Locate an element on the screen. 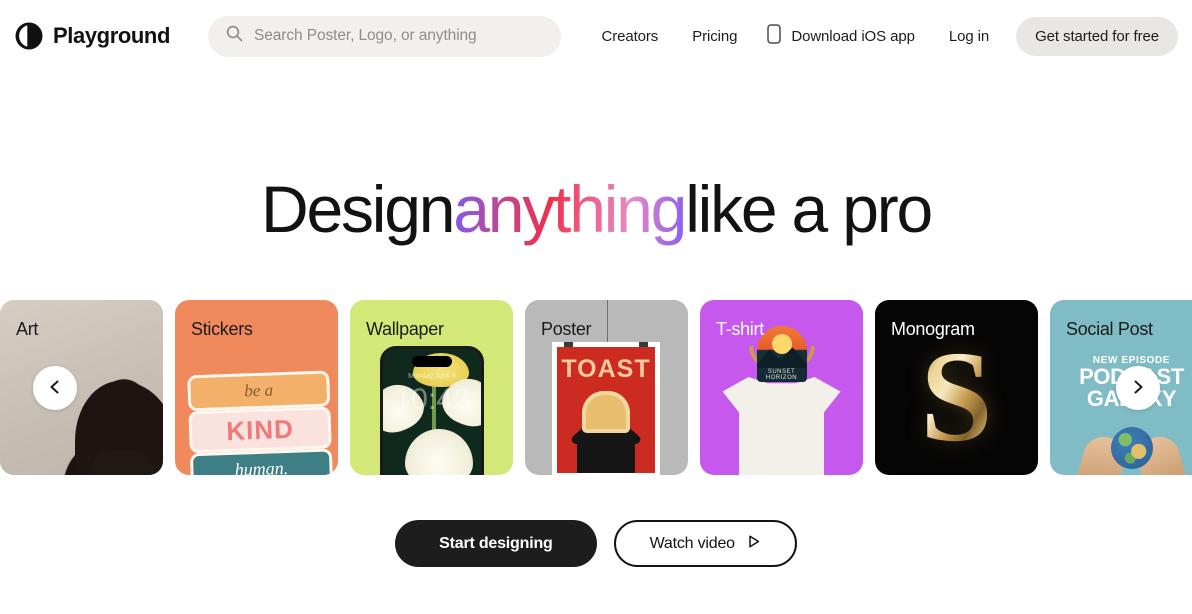 Image resolution: width=1192 pixels, height=614 pixels. card-label: Social Post is located at coordinates (1109, 329).